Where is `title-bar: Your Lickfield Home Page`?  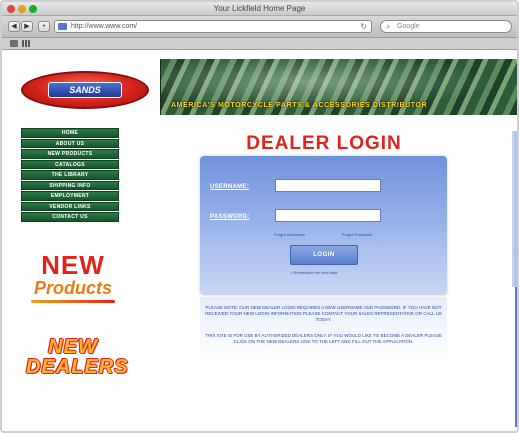 title-bar: Your Lickfield Home Page is located at coordinates (259, 9).